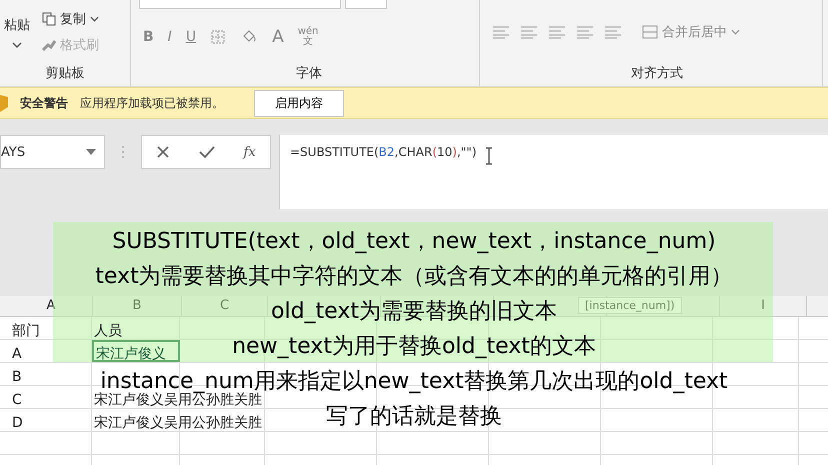 Image resolution: width=828 pixels, height=465 pixels. What do you see at coordinates (218, 37) in the screenshot?
I see `border-icon` at bounding box center [218, 37].